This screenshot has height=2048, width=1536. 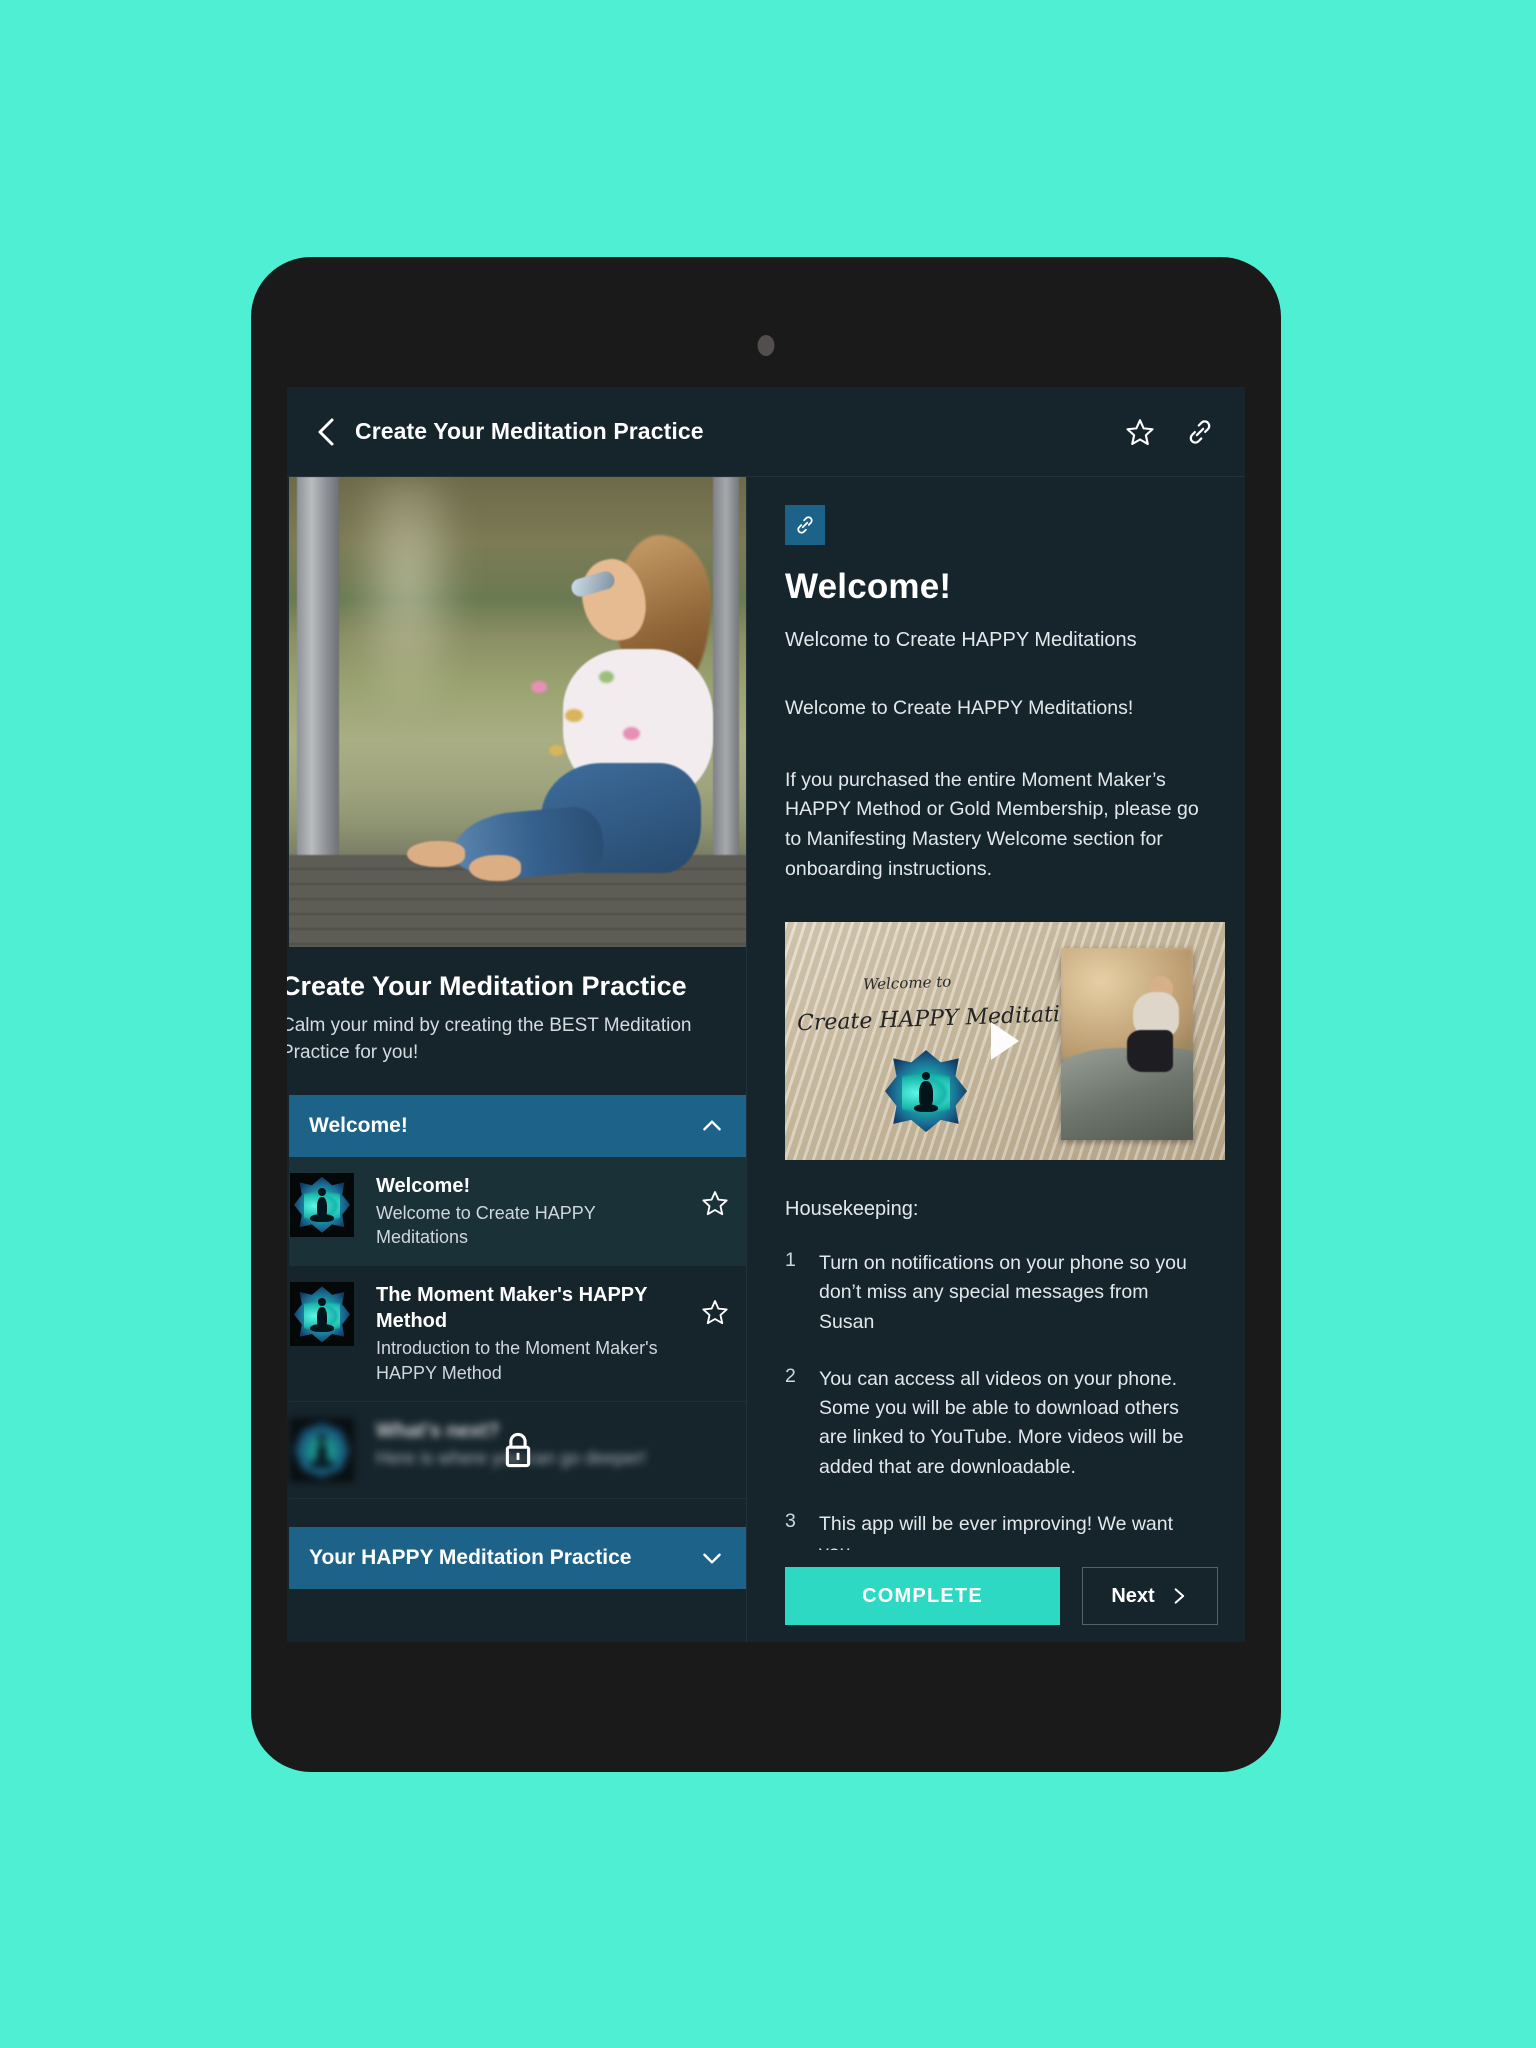 I want to click on page-title: Create Your Meditation Practice, so click(x=529, y=431).